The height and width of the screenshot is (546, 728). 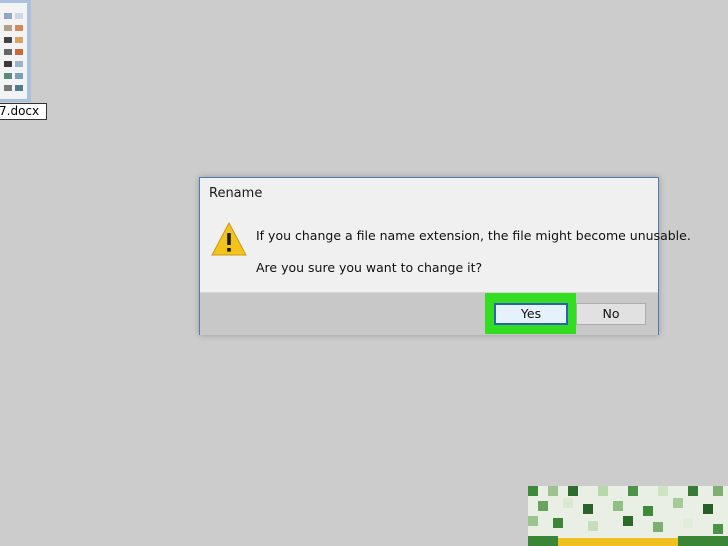 I want to click on file-thumbnail-frame, so click(x=15, y=51).